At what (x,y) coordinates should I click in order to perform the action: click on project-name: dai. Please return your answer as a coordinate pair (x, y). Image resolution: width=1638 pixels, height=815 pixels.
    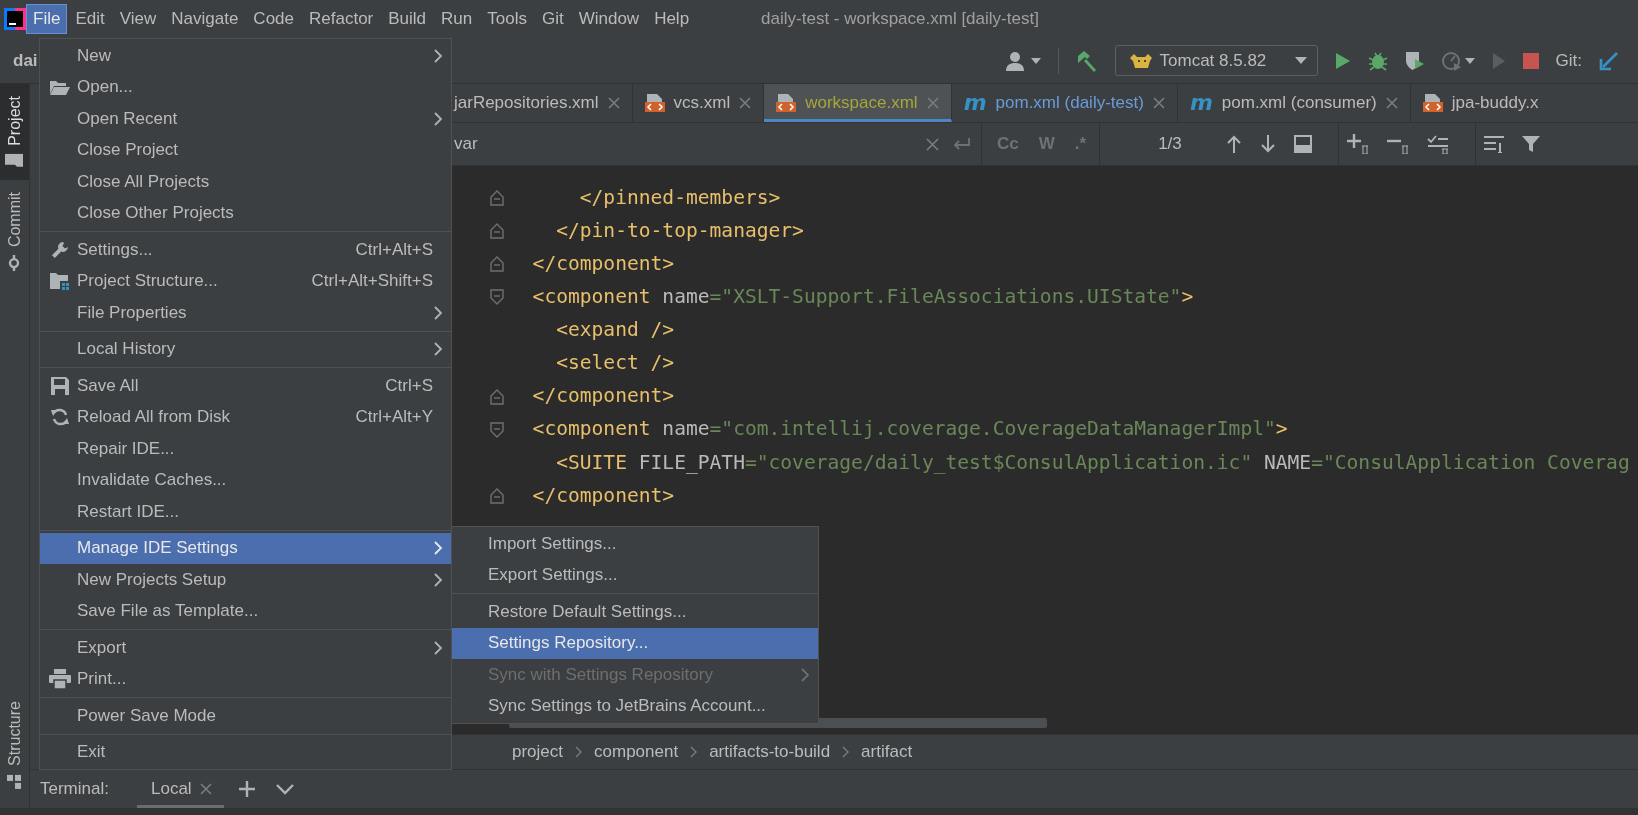
    Looking at the image, I should click on (25, 60).